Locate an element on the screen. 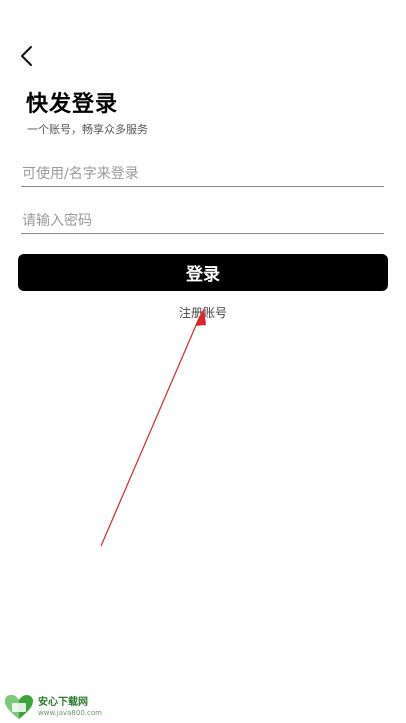 The height and width of the screenshot is (723, 406). watermark: 安心下载网 www.java800.com is located at coordinates (53, 707).